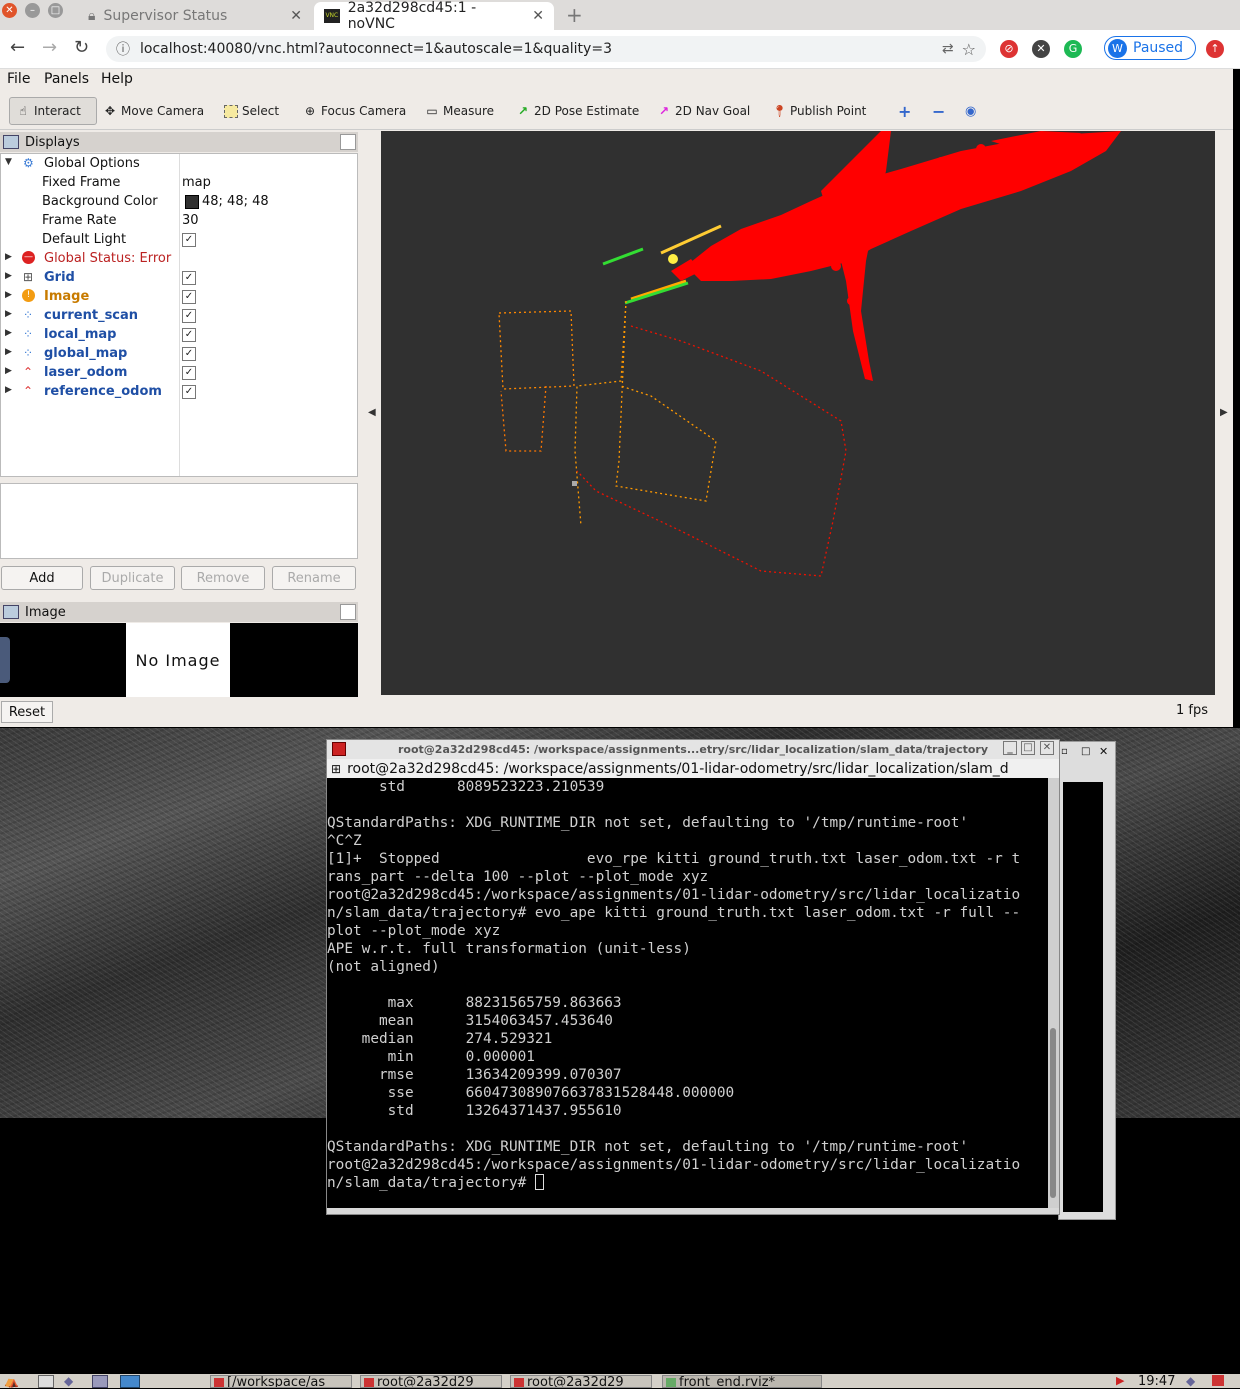 The image size is (1240, 1389). What do you see at coordinates (969, 49) in the screenshot?
I see `bookmark-star-icon: ☆` at bounding box center [969, 49].